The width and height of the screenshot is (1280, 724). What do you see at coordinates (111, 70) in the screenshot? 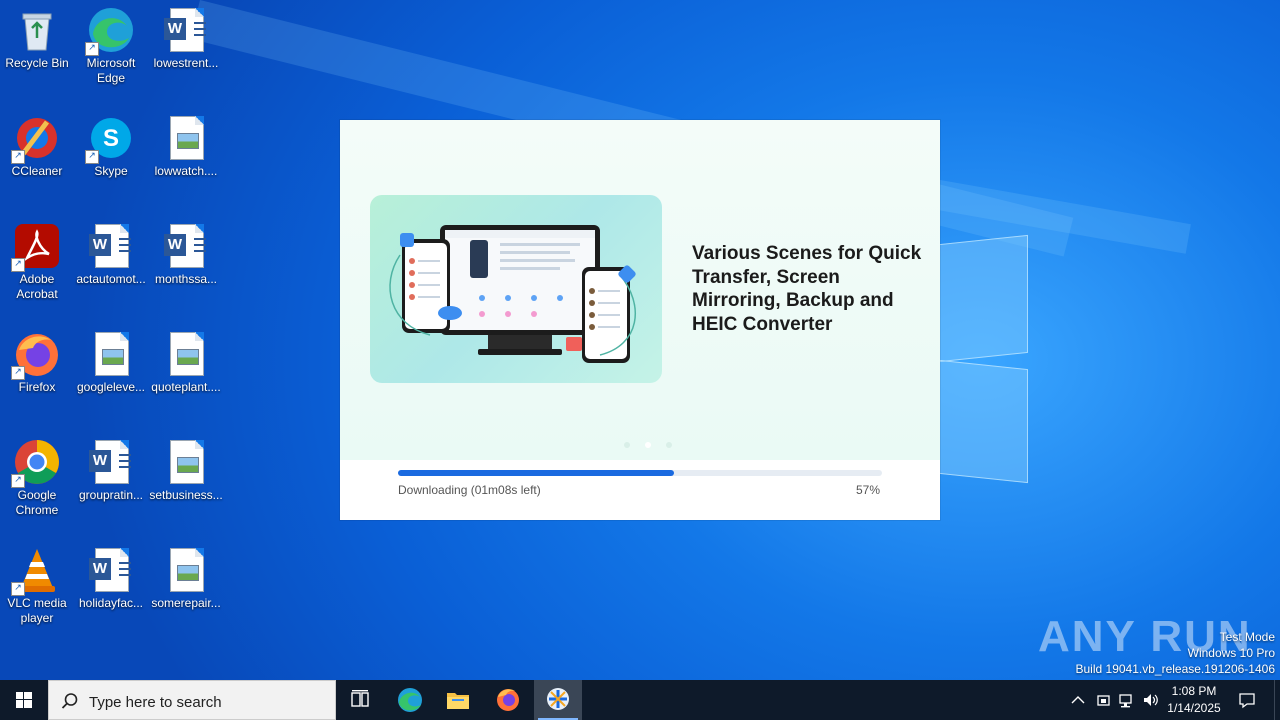
I see `icon-label: Microsoft Edge` at bounding box center [111, 70].